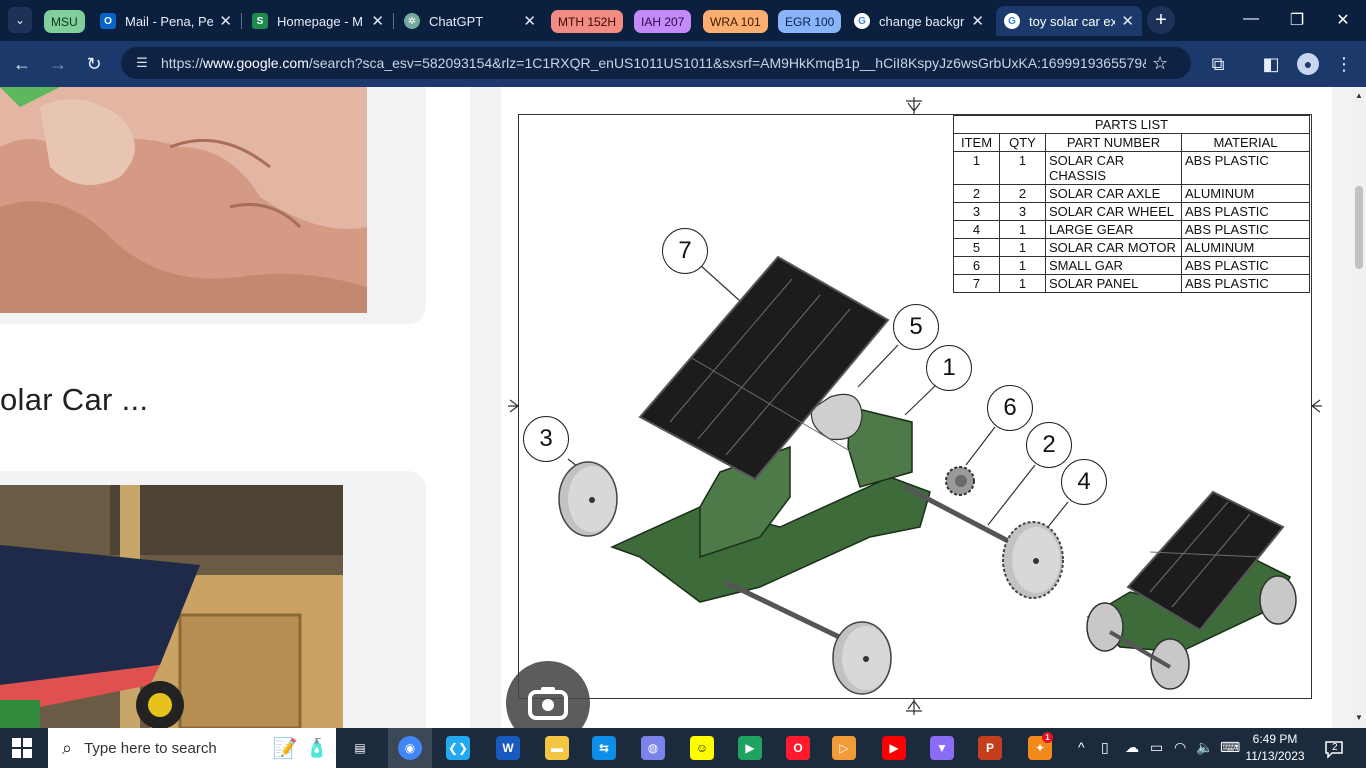 The width and height of the screenshot is (1366, 768). What do you see at coordinates (1131, 142) in the screenshot?
I see `parts-list-header: ITEM QTY PART NUMBER MATERIAL` at bounding box center [1131, 142].